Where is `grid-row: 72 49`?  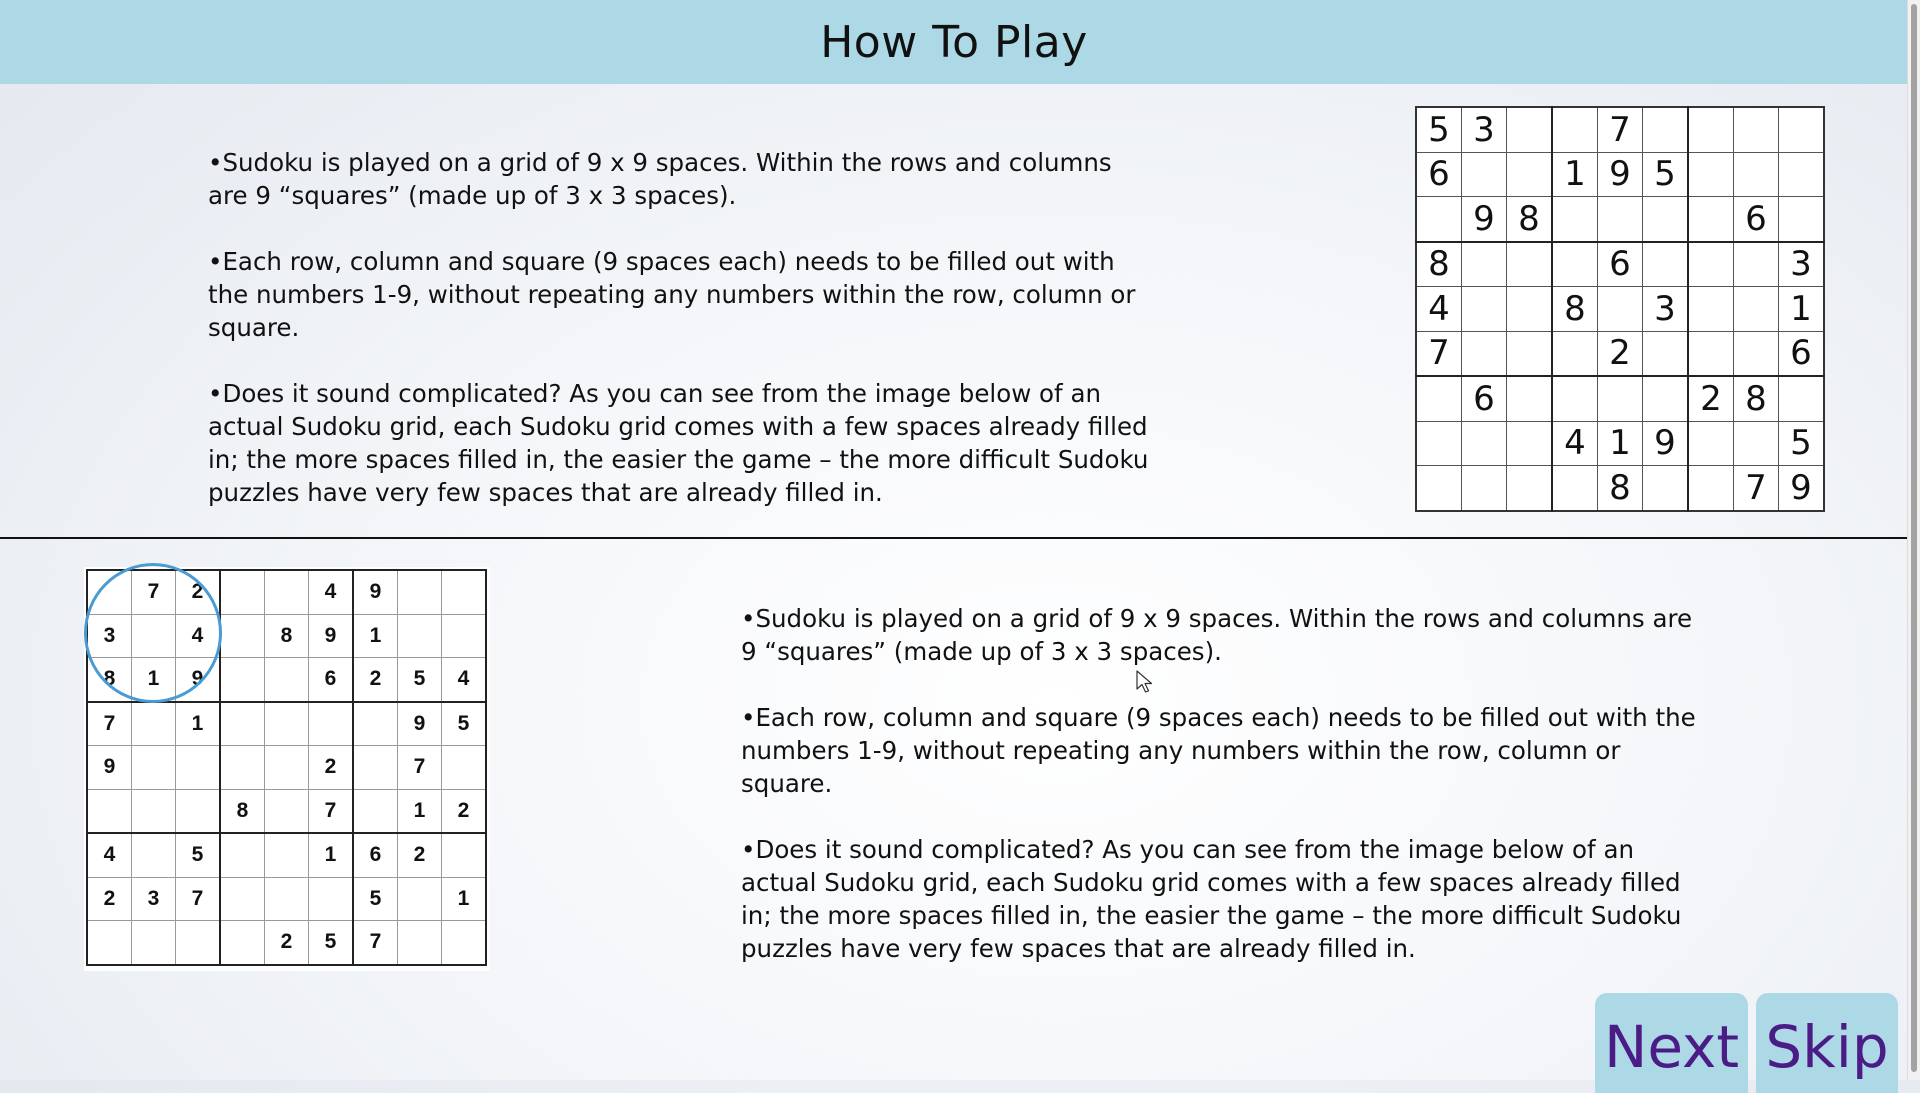
grid-row: 72 49 is located at coordinates (286, 592).